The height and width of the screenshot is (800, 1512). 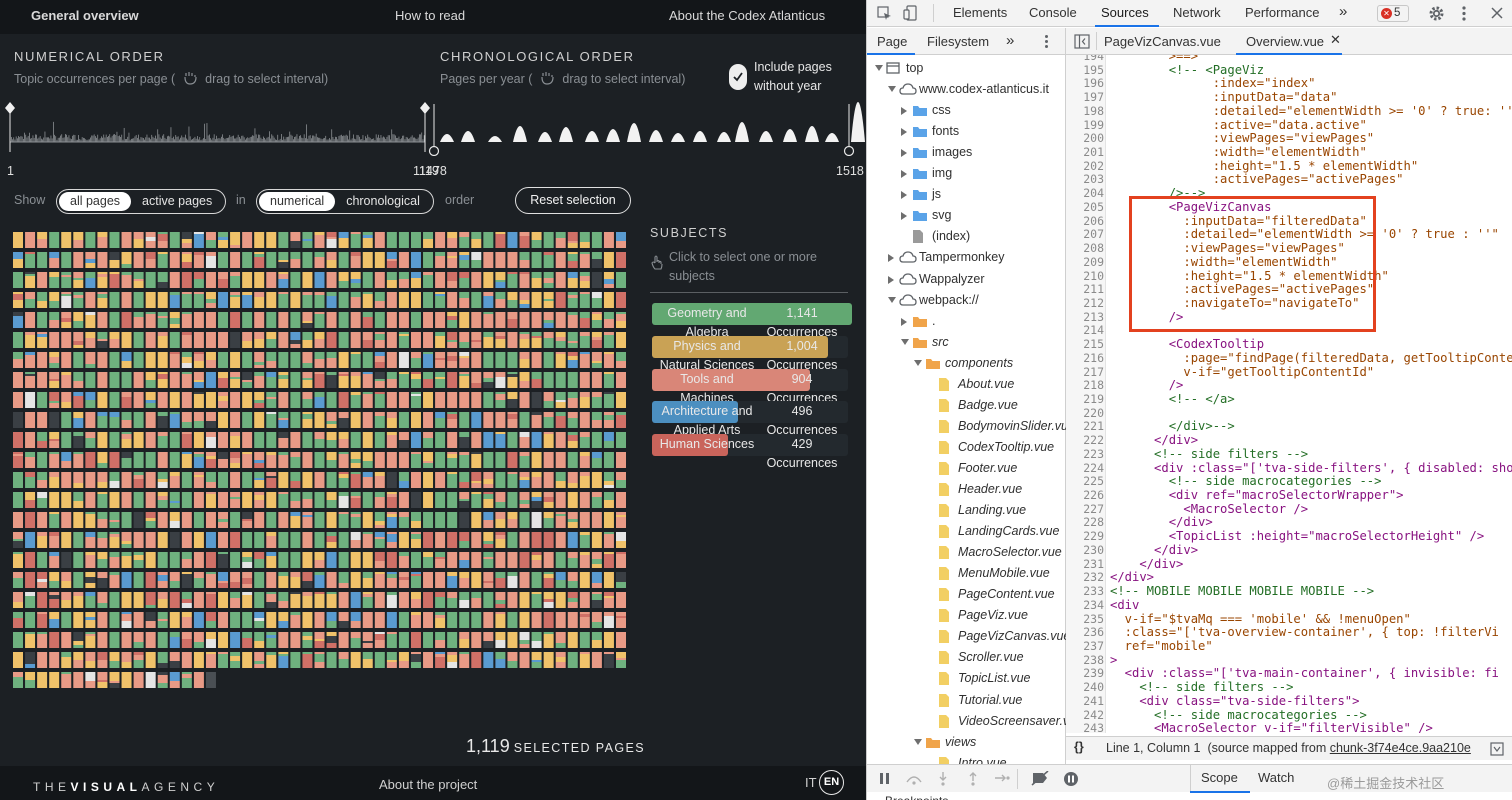 What do you see at coordinates (1085, 660) in the screenshot?
I see `line-number: 238` at bounding box center [1085, 660].